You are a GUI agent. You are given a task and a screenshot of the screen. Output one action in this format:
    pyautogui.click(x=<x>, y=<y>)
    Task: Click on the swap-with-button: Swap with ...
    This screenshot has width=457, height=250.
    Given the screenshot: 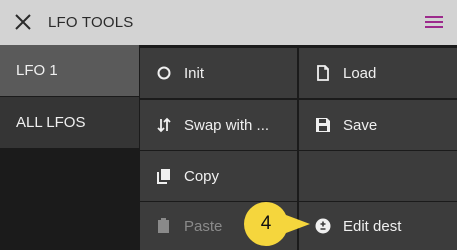 What is the action you would take?
    pyautogui.click(x=218, y=125)
    